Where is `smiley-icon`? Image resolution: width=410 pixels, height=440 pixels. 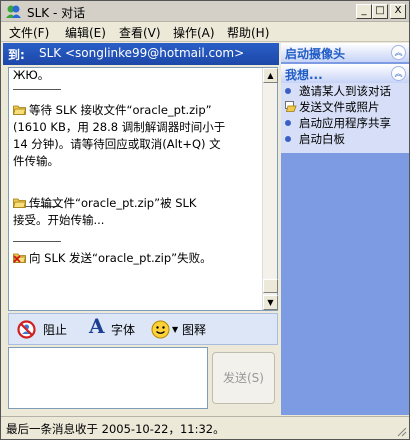
smiley-icon is located at coordinates (160, 329).